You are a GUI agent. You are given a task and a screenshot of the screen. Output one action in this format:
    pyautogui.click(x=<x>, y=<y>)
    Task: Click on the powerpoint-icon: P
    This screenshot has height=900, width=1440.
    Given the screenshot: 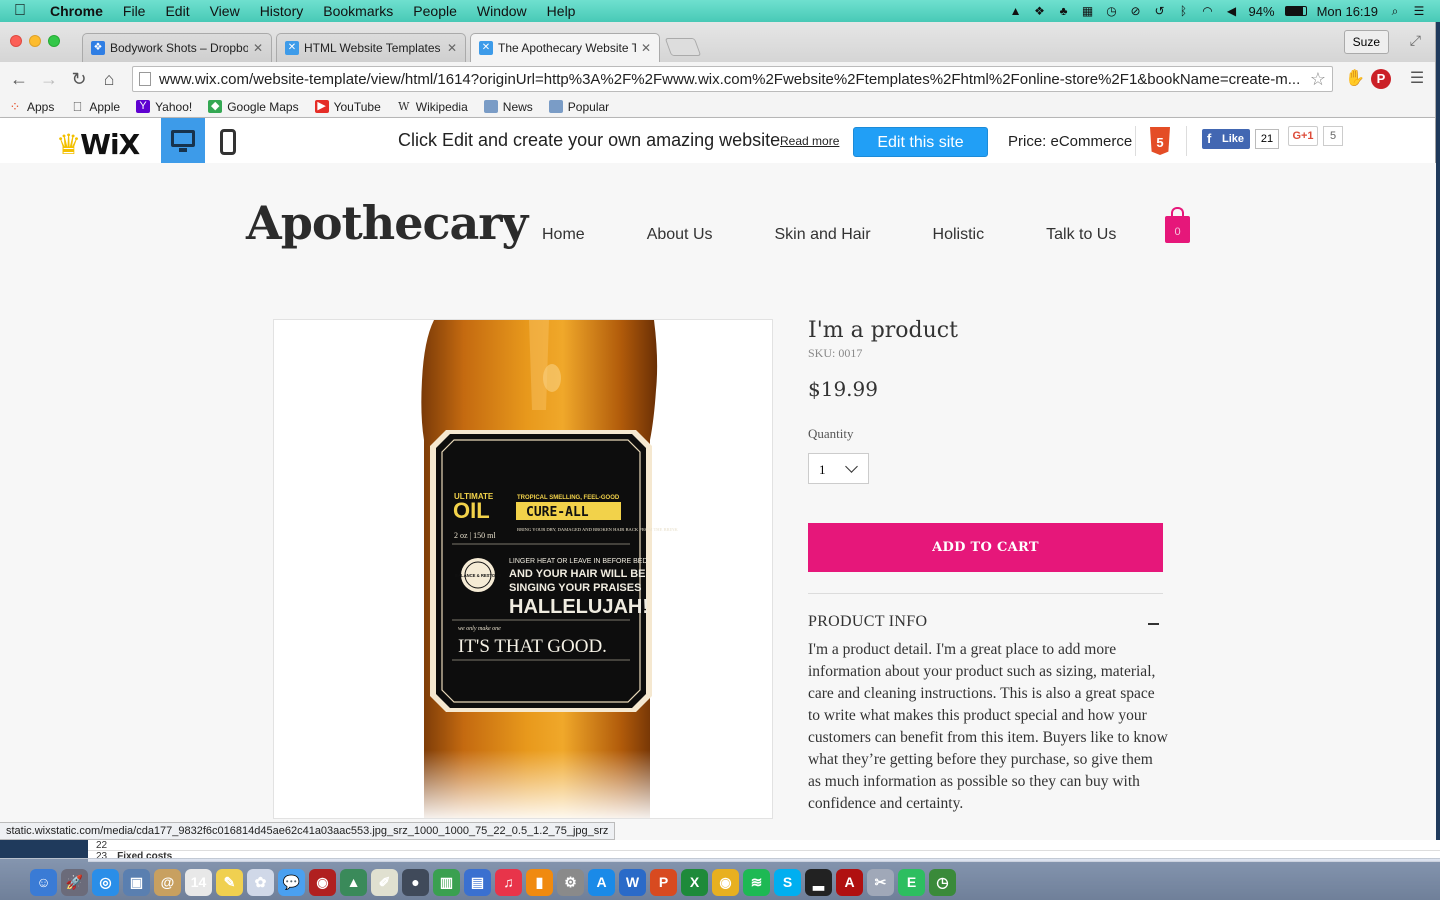 What is the action you would take?
    pyautogui.click(x=663, y=882)
    